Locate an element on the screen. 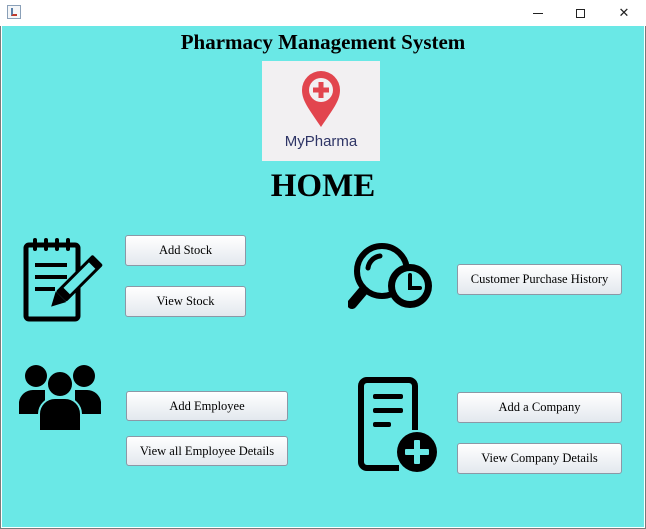  maximize-button is located at coordinates (580, 13).